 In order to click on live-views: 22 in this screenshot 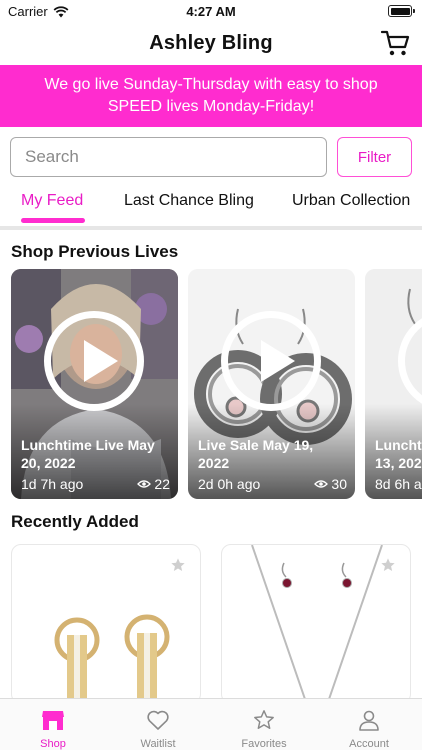, I will do `click(153, 484)`.